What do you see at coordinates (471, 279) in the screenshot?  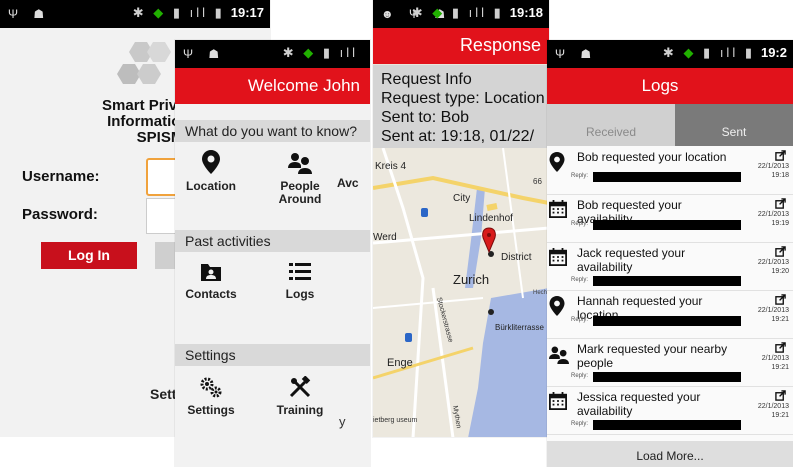 I see `map-label-zurich: Zurich` at bounding box center [471, 279].